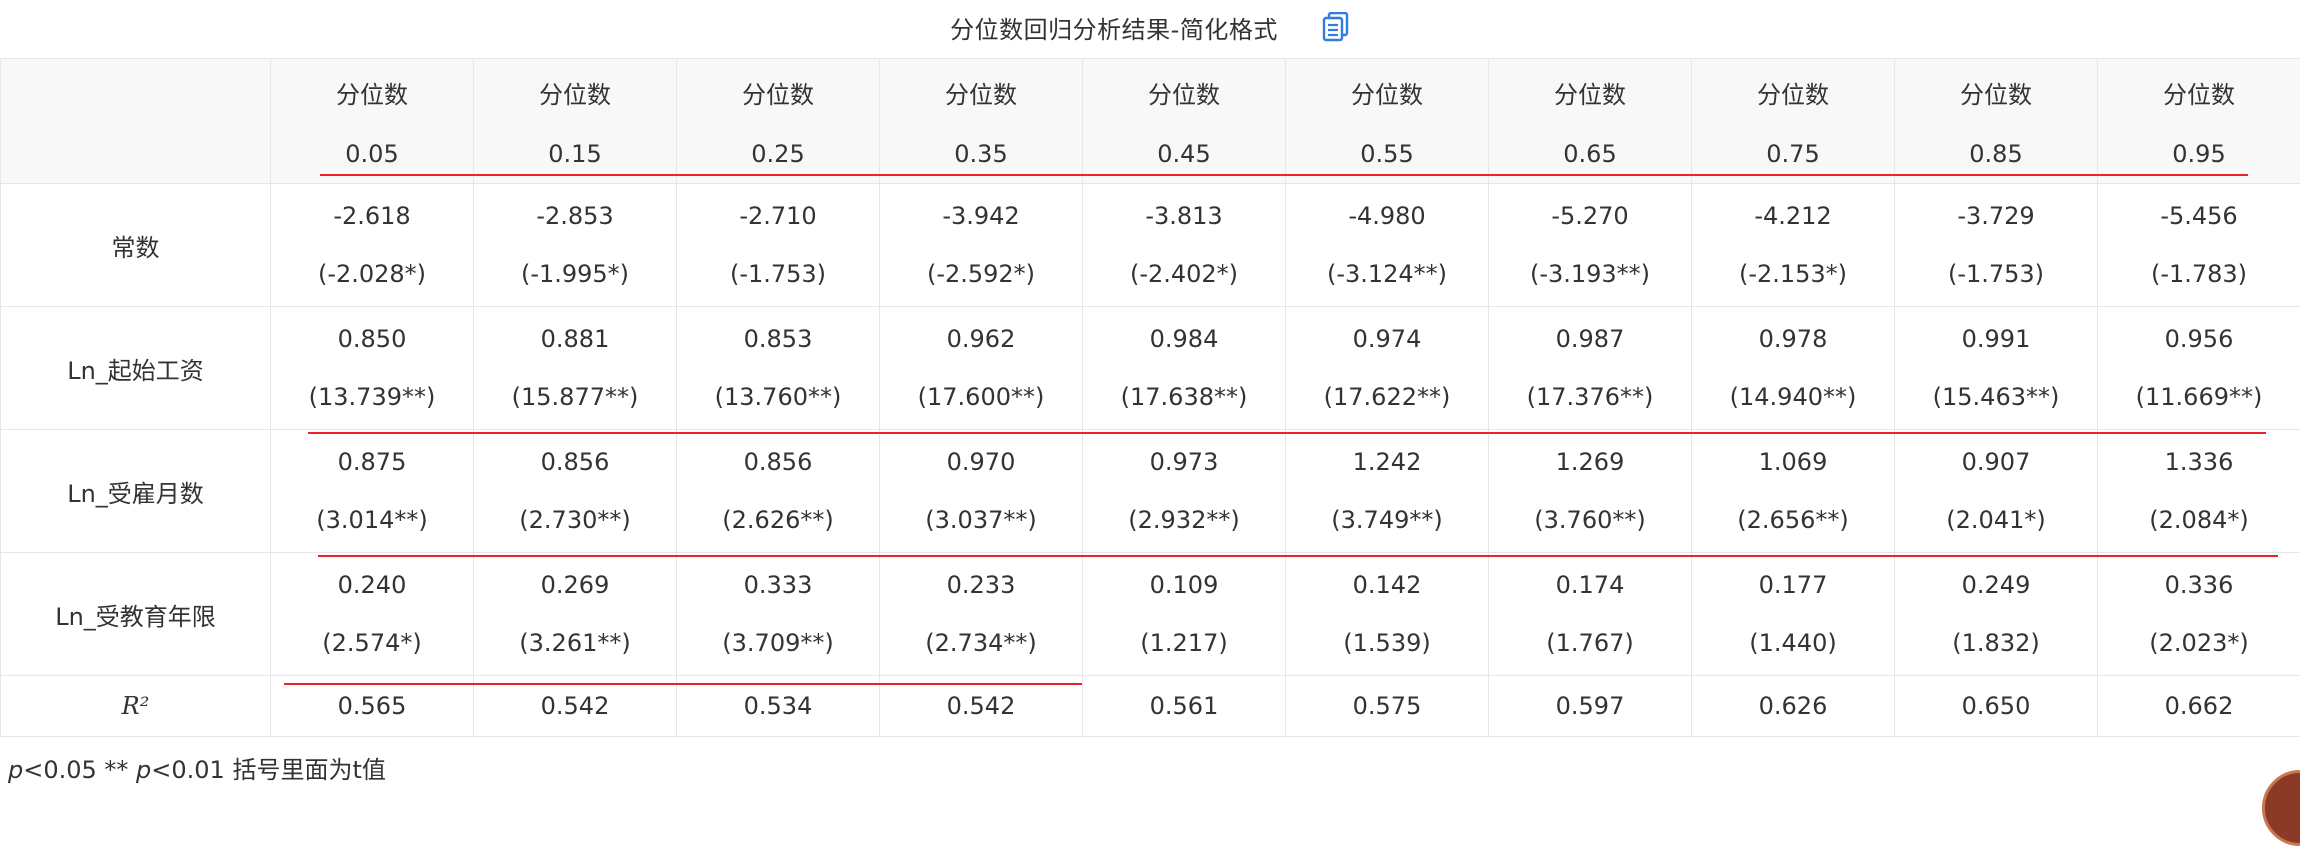  What do you see at coordinates (1387, 121) in the screenshot?
I see `header-cell: 分位数0.55` at bounding box center [1387, 121].